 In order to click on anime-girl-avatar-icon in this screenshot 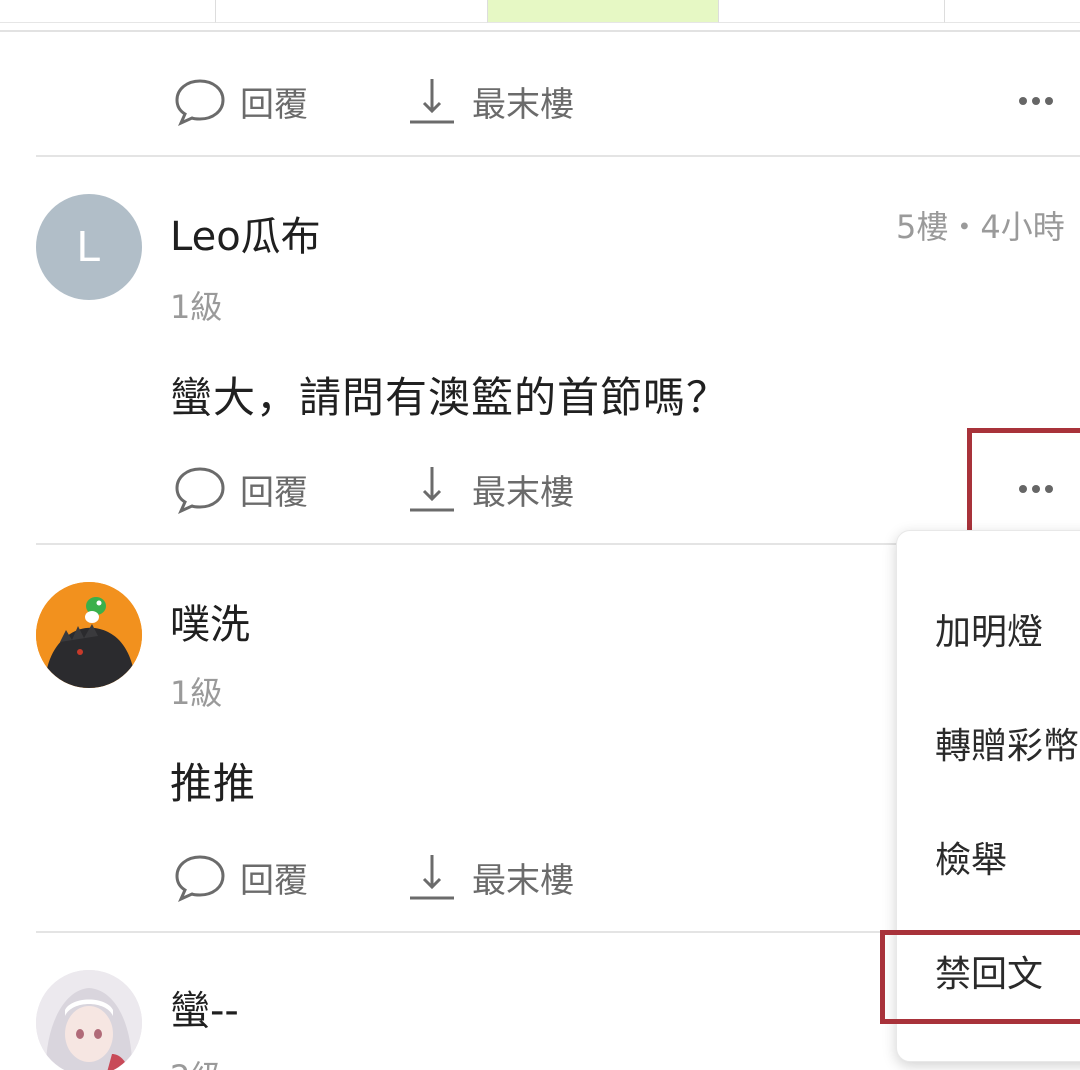, I will do `click(89, 1020)`.